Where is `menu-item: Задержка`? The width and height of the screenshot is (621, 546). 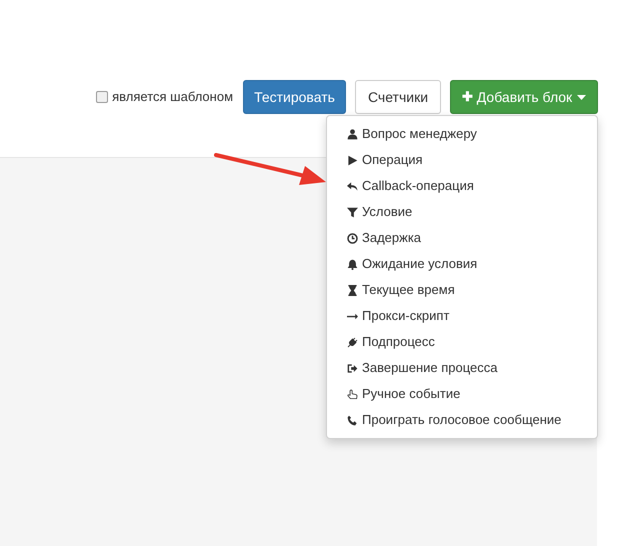 menu-item: Задержка is located at coordinates (462, 238).